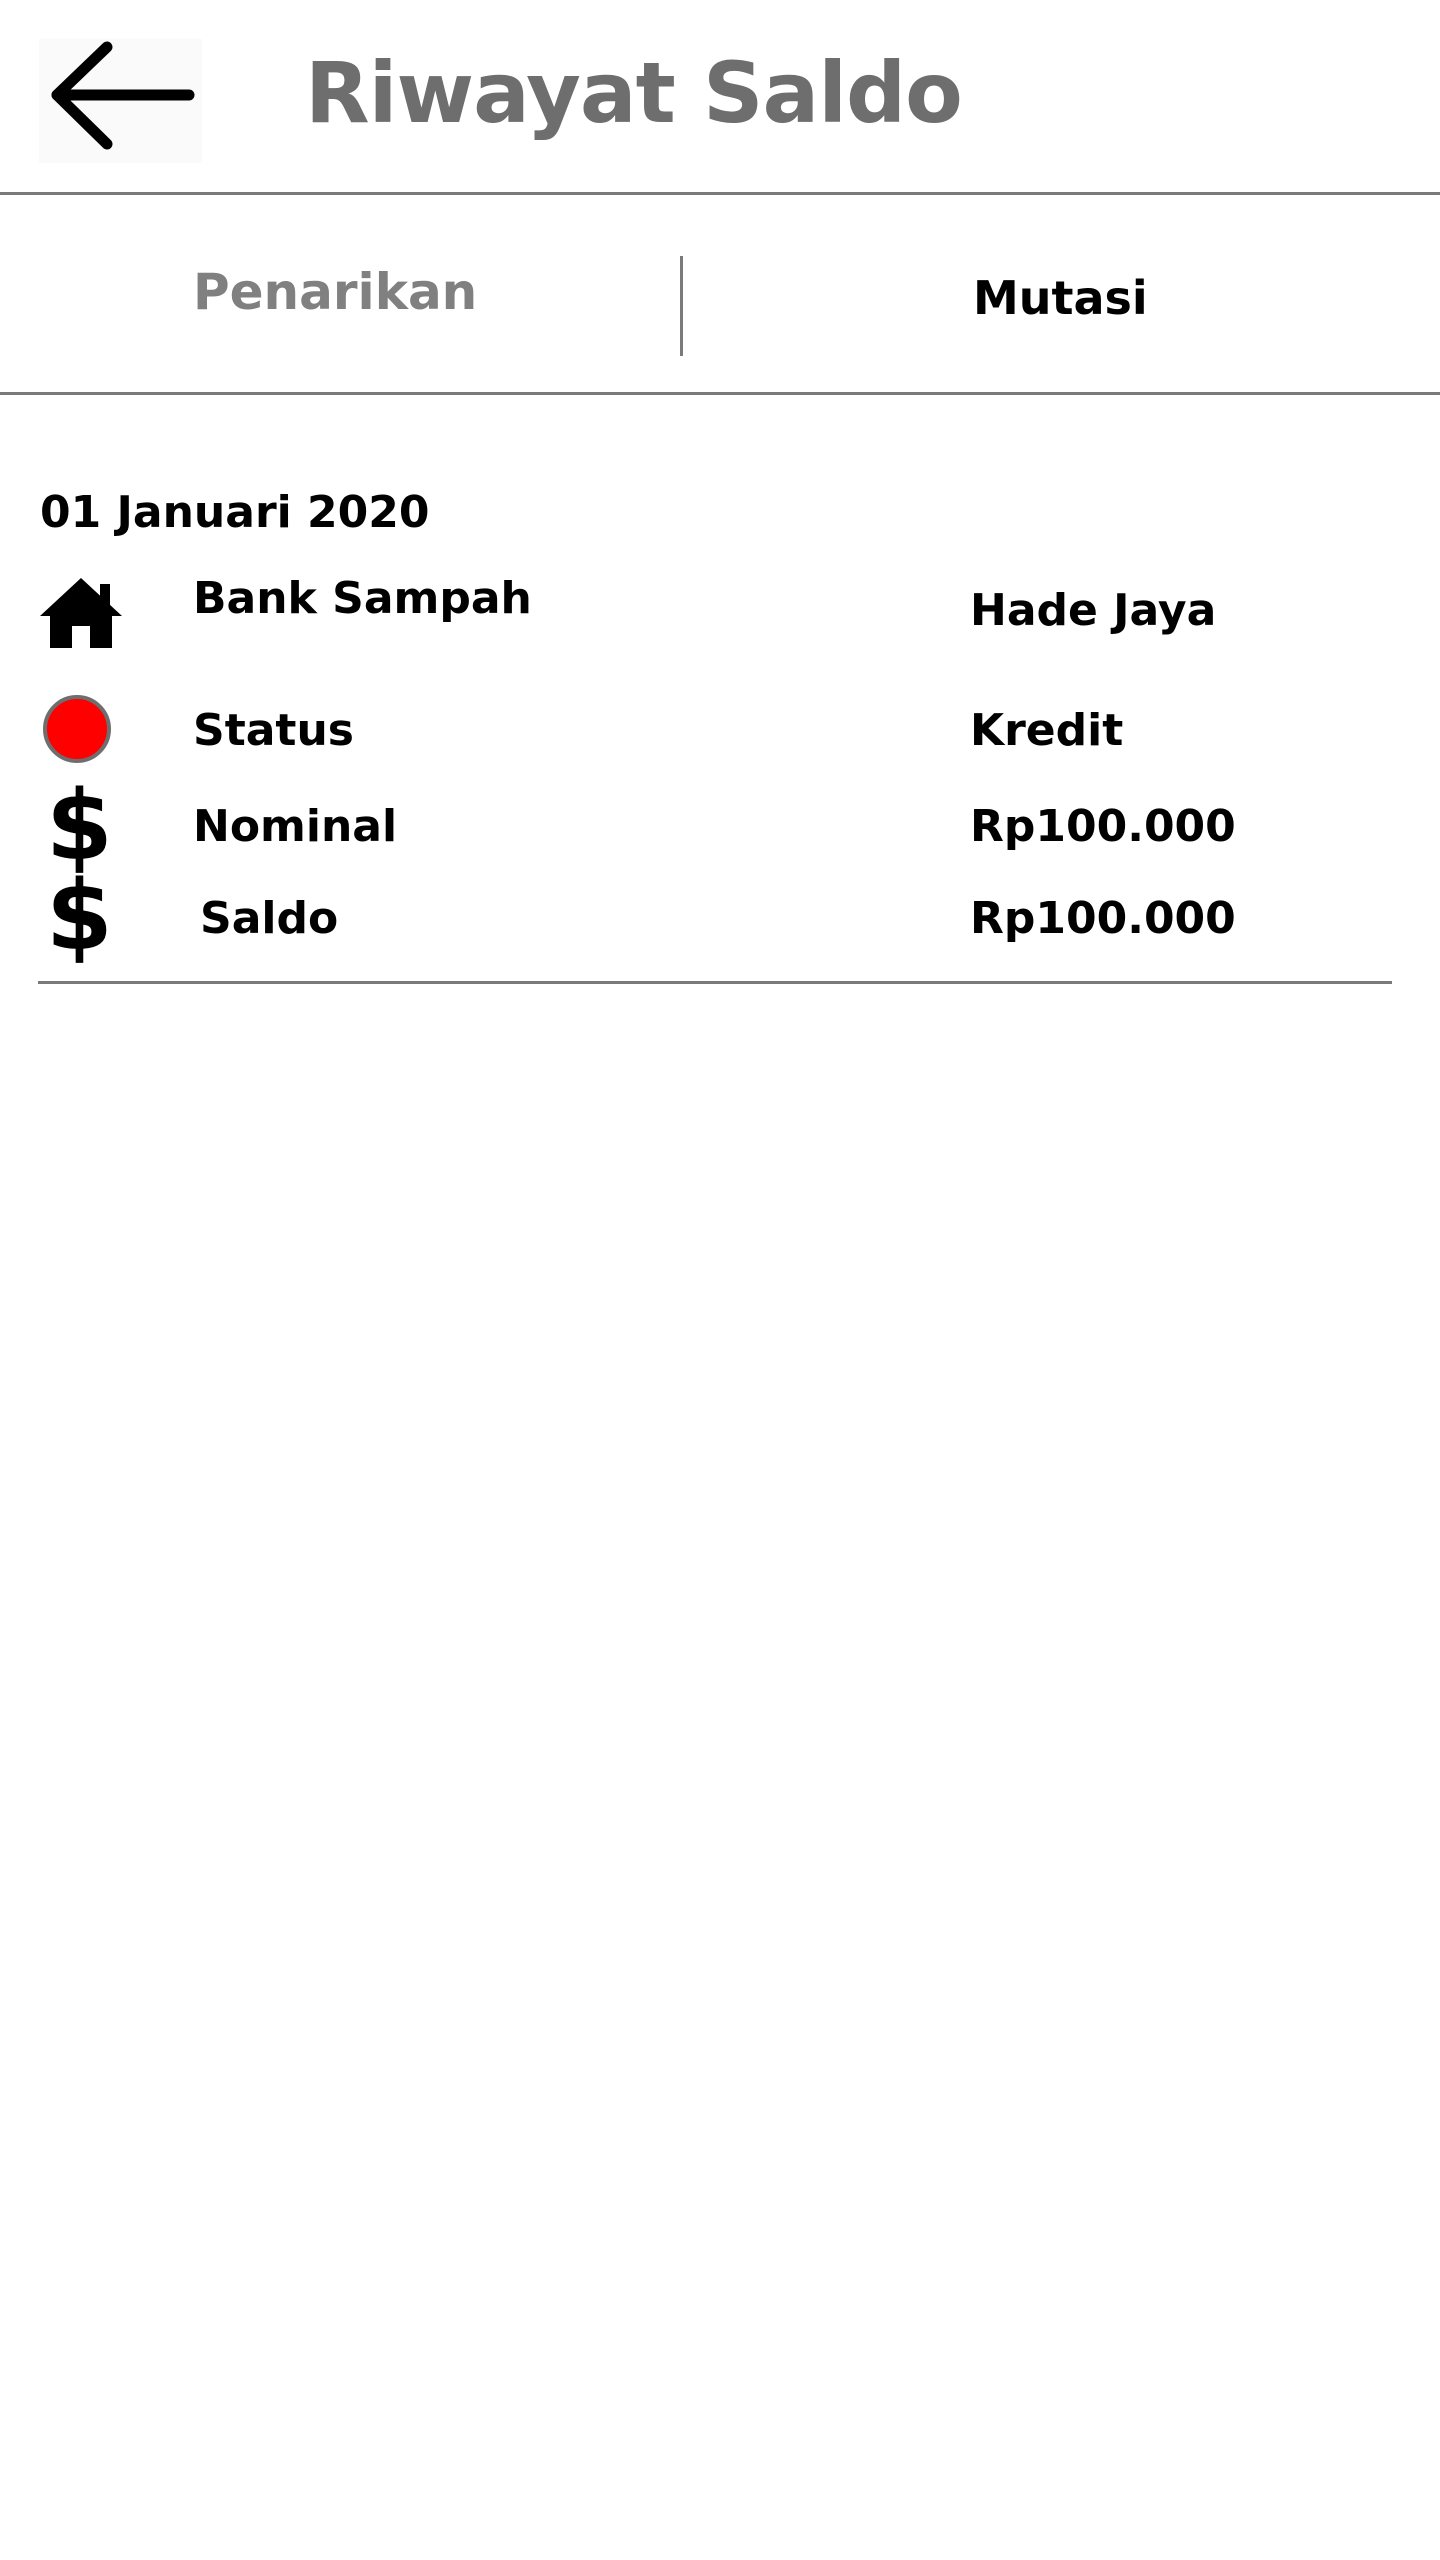 The image size is (1440, 2560). Describe the element at coordinates (362, 598) in the screenshot. I see `row-label-bank-sampah: Bank Sampah` at that location.